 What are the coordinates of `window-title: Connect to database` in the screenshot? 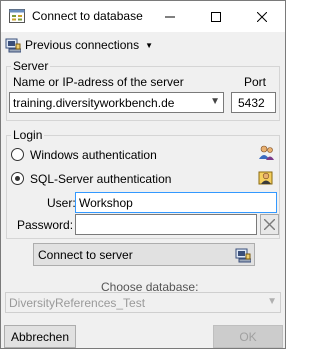 It's located at (87, 16).